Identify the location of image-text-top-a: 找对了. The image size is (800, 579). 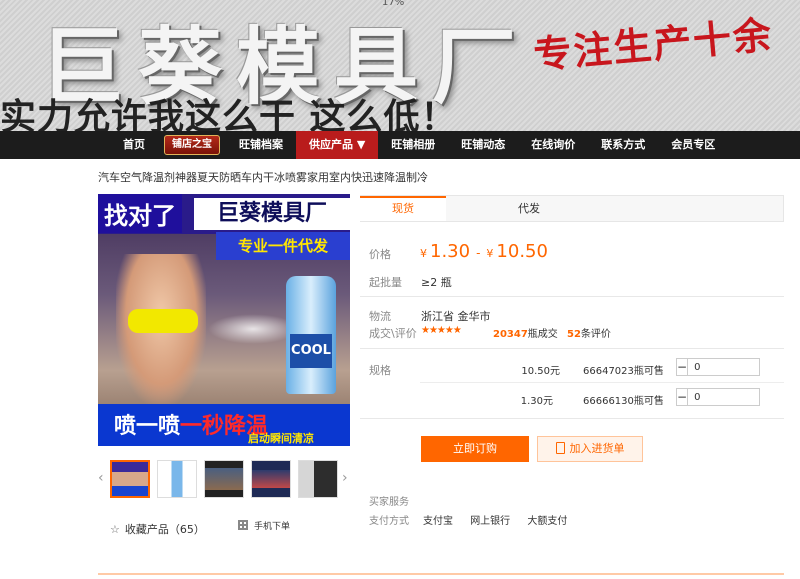
(140, 213).